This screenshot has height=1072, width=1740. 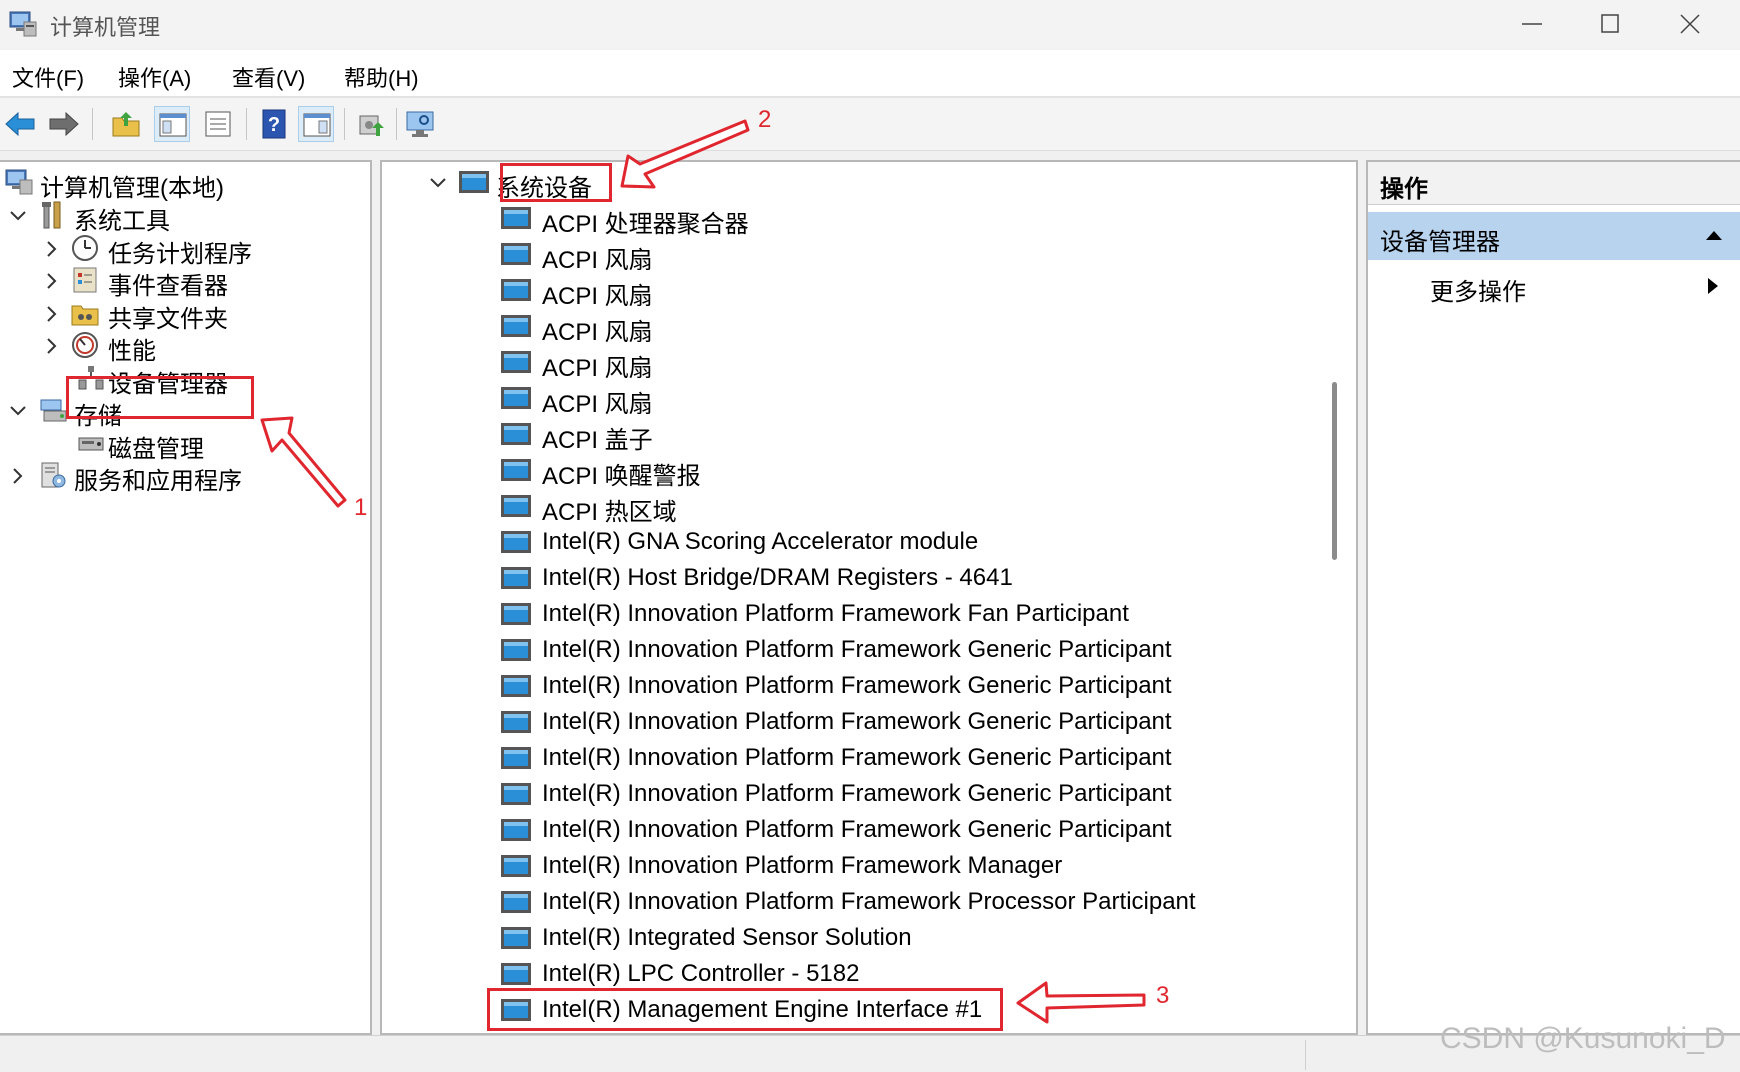 I want to click on actions-section-device-manager: 设备管理器, so click(x=1554, y=236).